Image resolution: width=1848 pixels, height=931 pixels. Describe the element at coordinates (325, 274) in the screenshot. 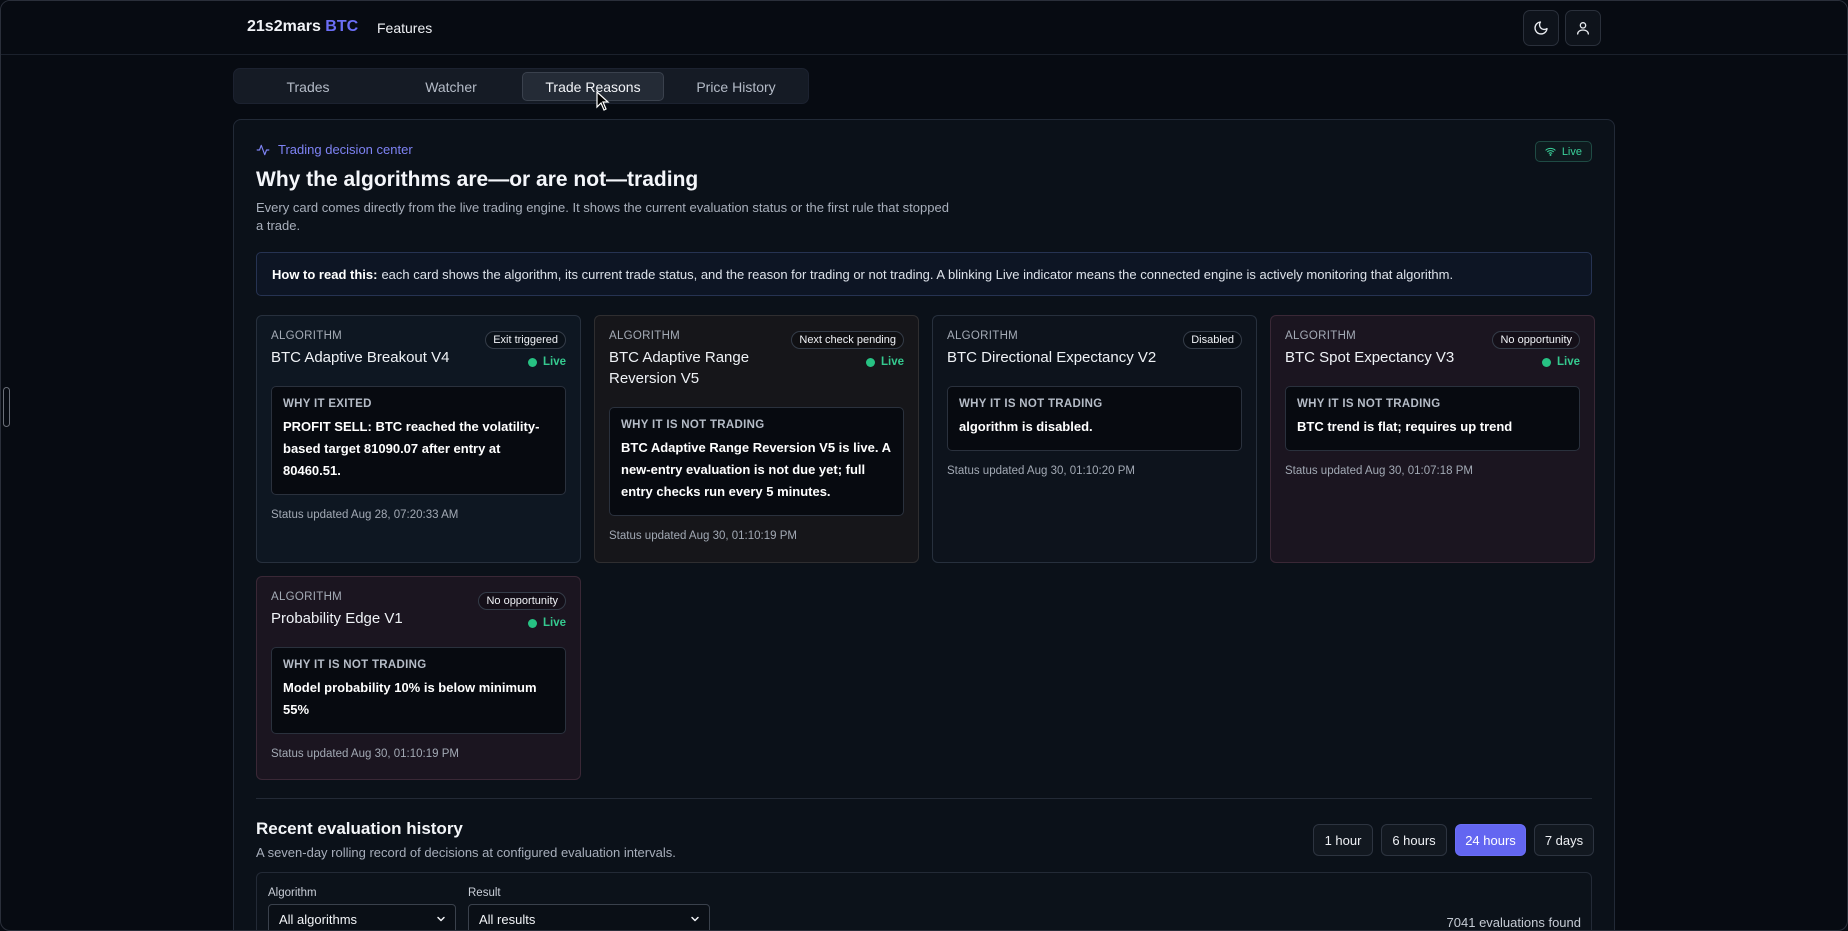

I see `how-to-read-label: How to read this:` at that location.